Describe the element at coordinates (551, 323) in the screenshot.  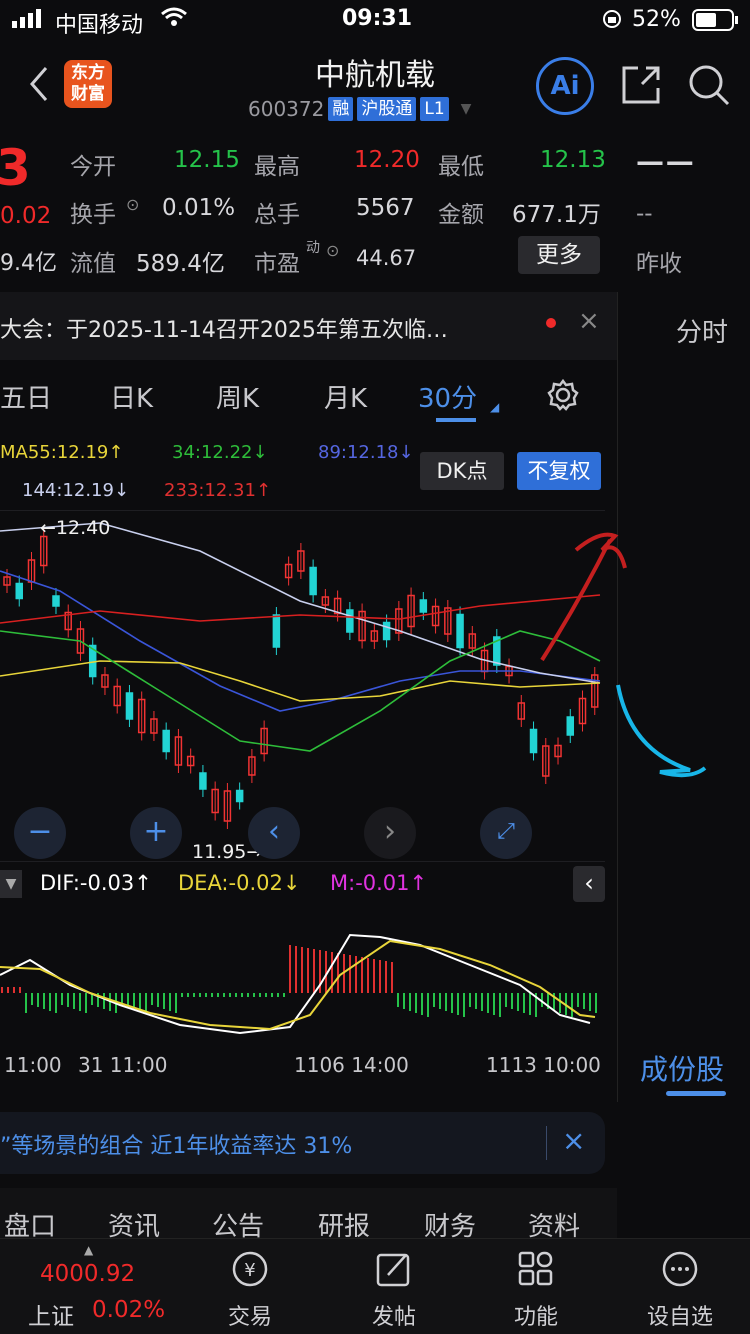
I see `unread-dot` at that location.